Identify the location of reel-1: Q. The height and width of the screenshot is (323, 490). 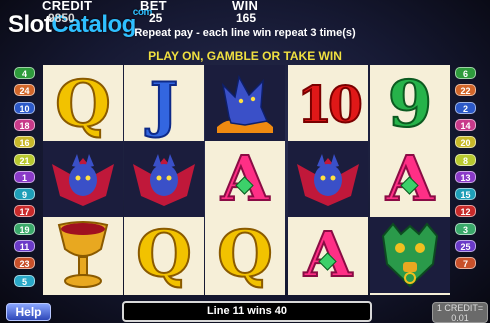
(83, 180).